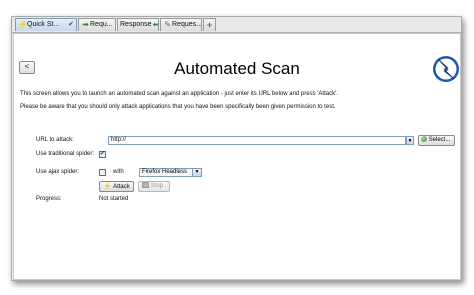 This screenshot has width=474, height=295. Describe the element at coordinates (116, 186) in the screenshot. I see `attack-button: ⚡ Attack` at that location.